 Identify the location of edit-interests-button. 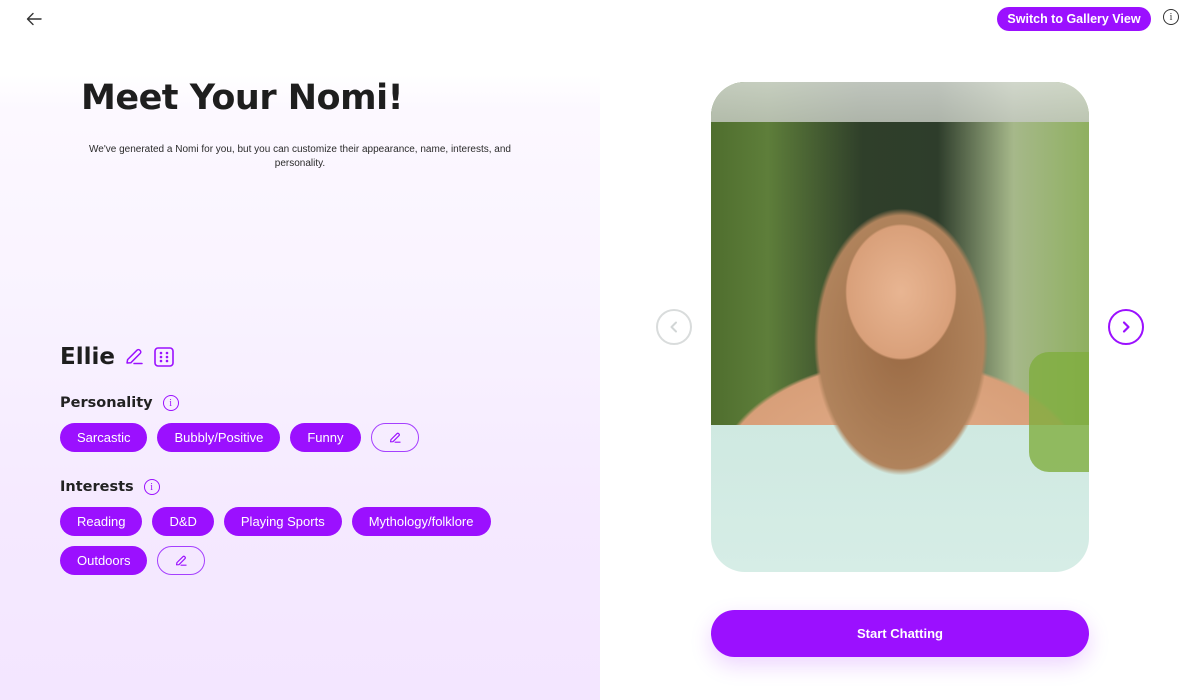
(181, 560).